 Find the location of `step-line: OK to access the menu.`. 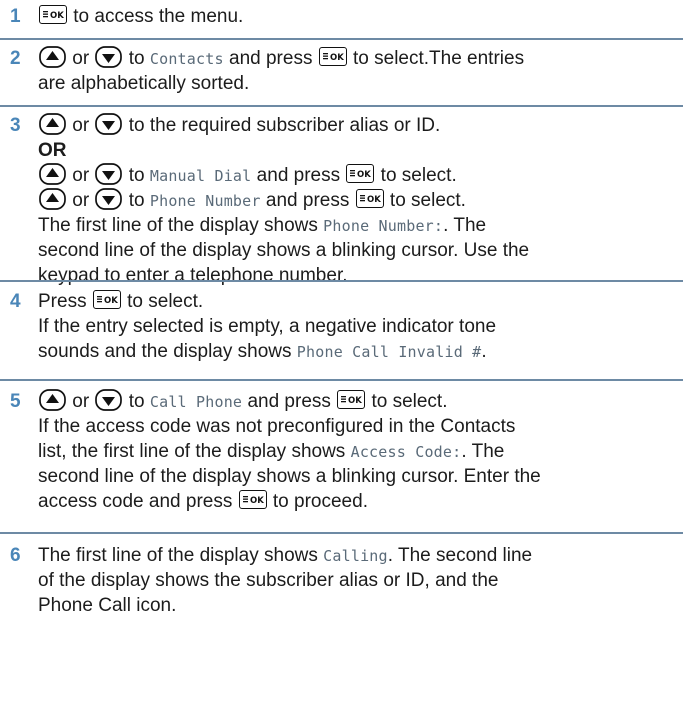

step-line: OK to access the menu. is located at coordinates (356, 16).